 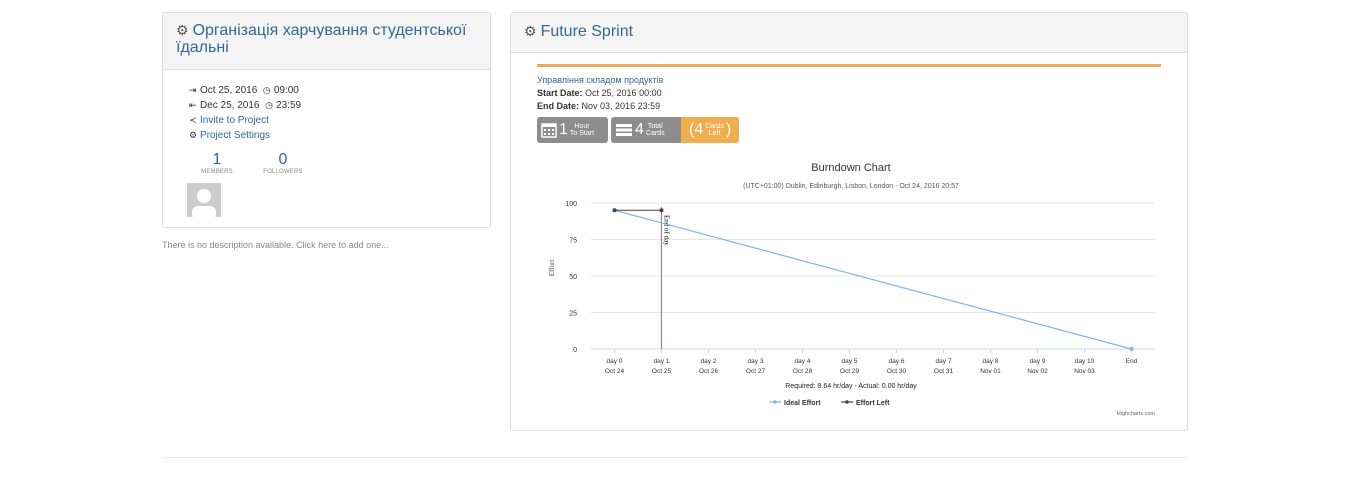 What do you see at coordinates (552, 268) in the screenshot?
I see `y-axis-label: Effort` at bounding box center [552, 268].